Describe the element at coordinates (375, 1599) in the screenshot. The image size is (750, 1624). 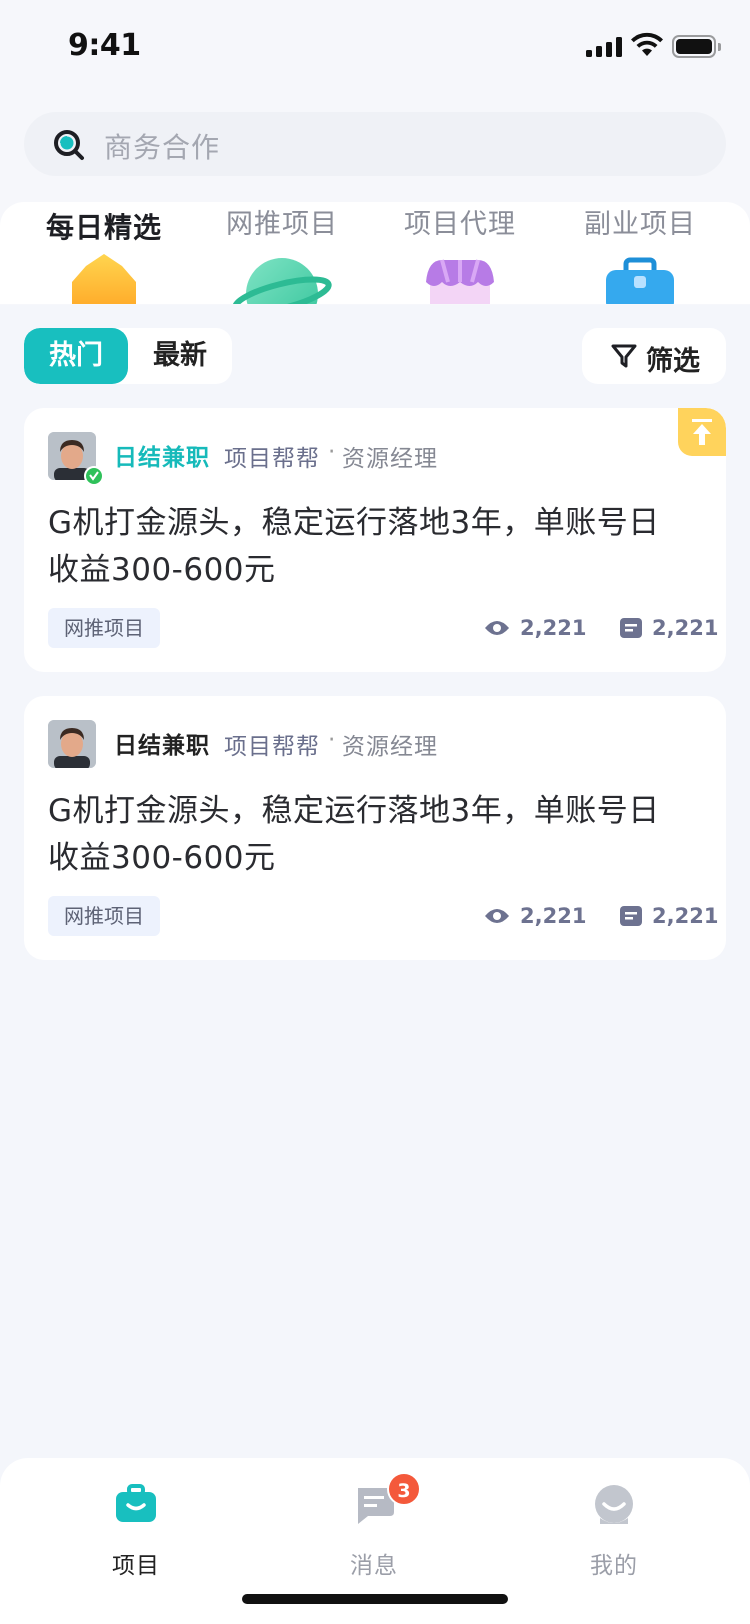
I see `home-indicator` at that location.